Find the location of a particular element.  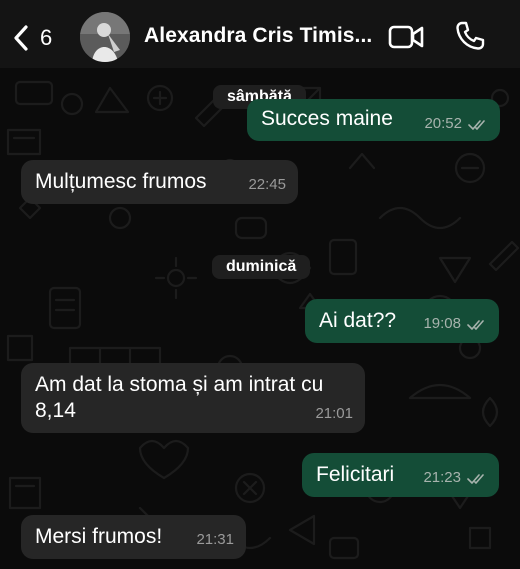

video-call-button is located at coordinates (406, 39).